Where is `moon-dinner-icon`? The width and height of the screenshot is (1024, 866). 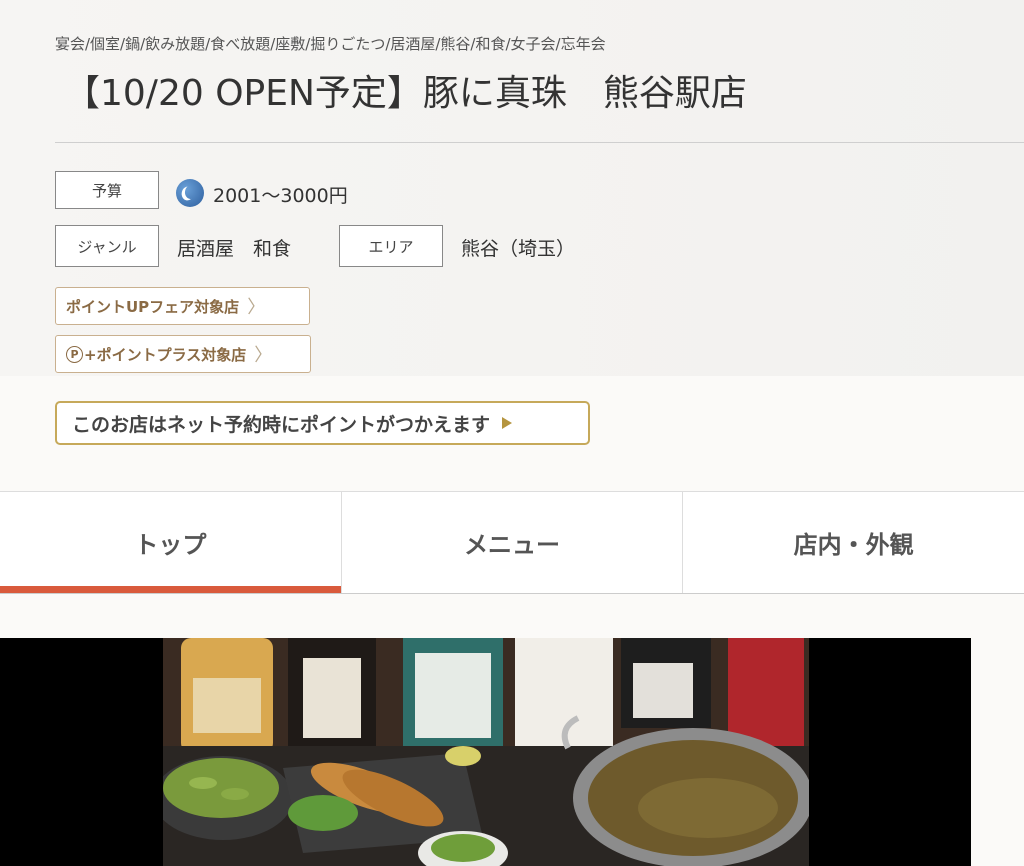 moon-dinner-icon is located at coordinates (190, 193).